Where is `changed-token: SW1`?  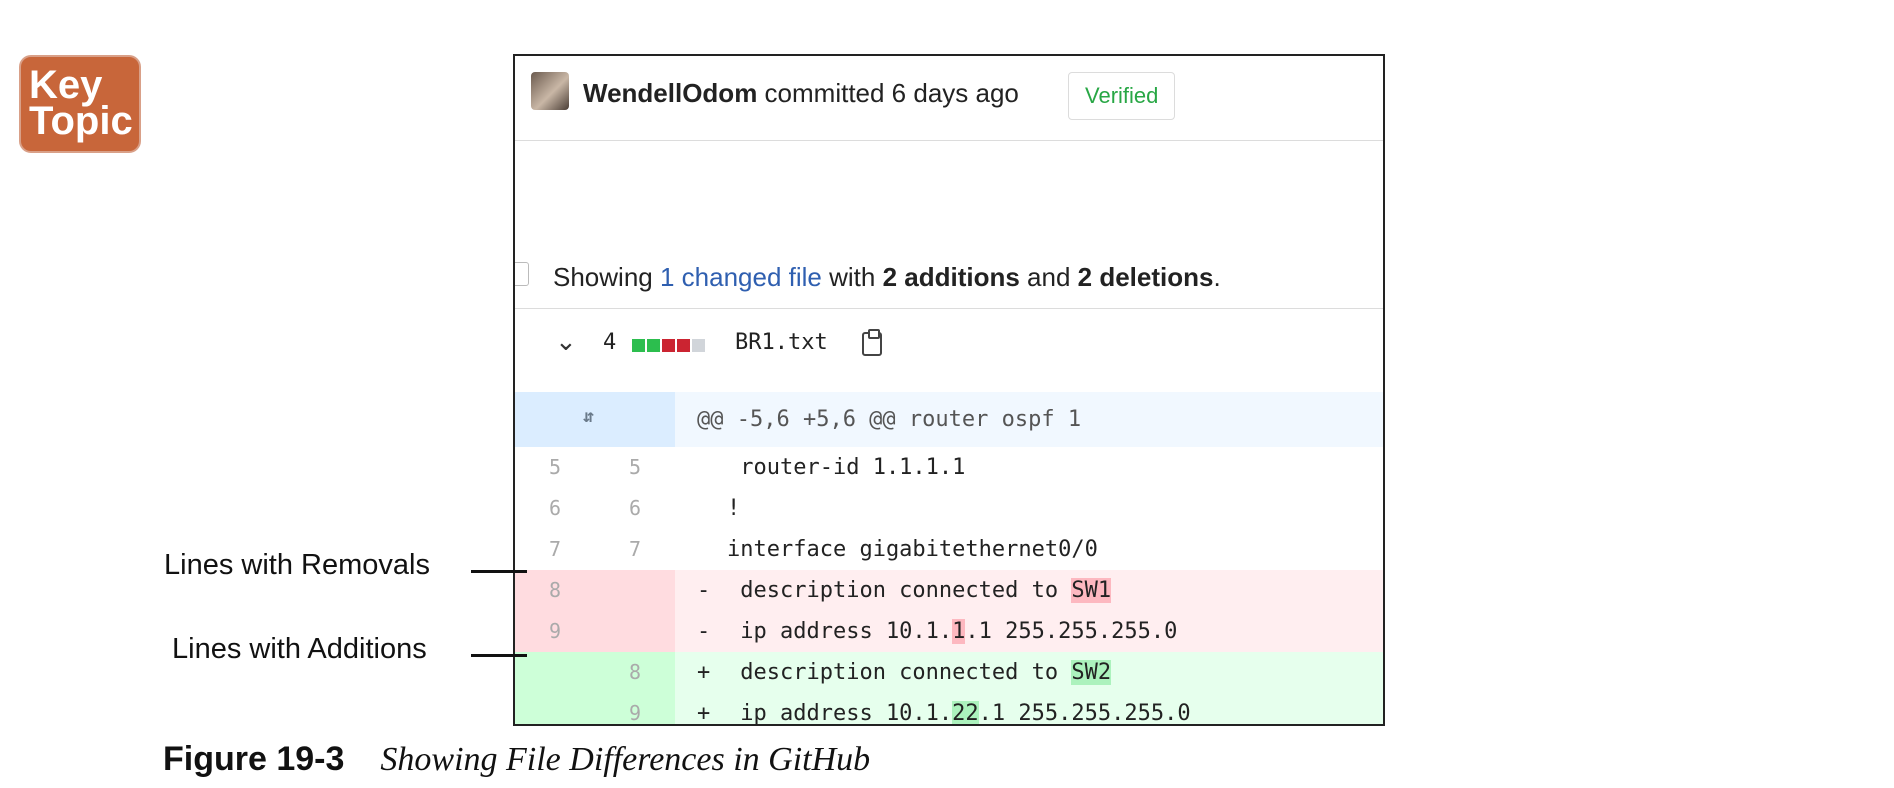
changed-token: SW1 is located at coordinates (1091, 590).